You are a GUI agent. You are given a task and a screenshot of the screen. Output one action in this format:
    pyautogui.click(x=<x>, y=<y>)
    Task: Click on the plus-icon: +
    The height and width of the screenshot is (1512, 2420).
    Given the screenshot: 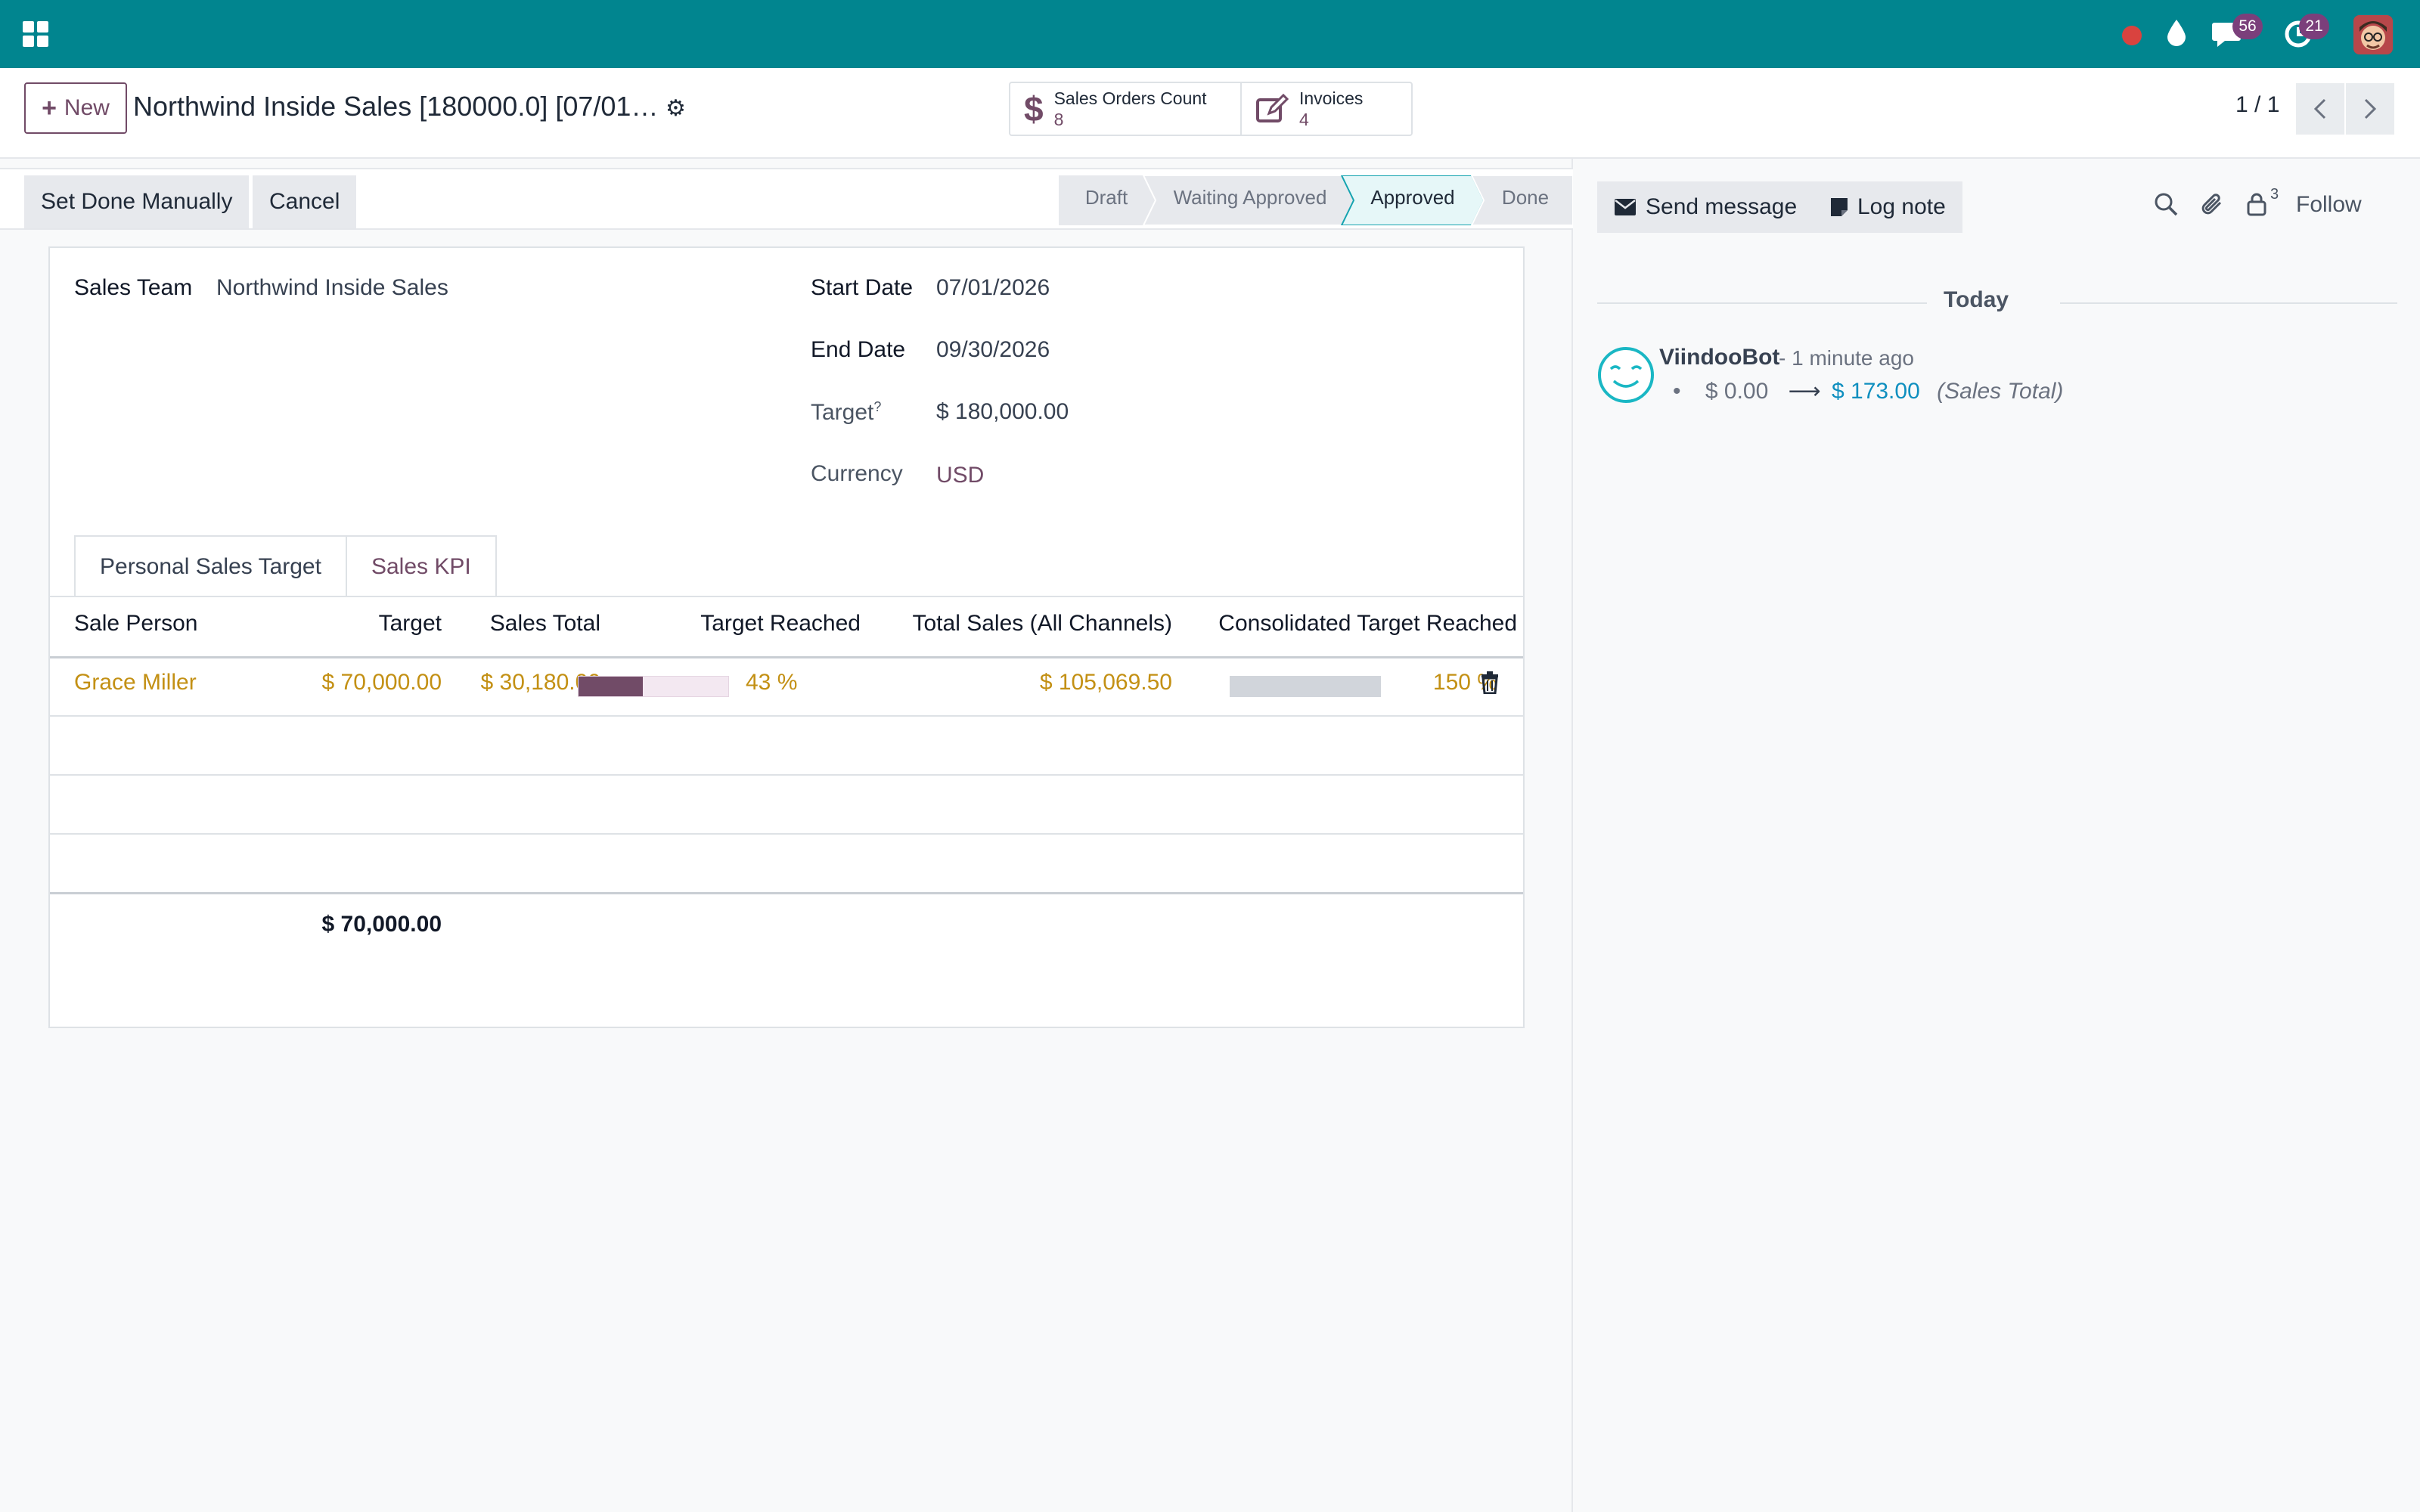 What is the action you would take?
    pyautogui.click(x=49, y=107)
    